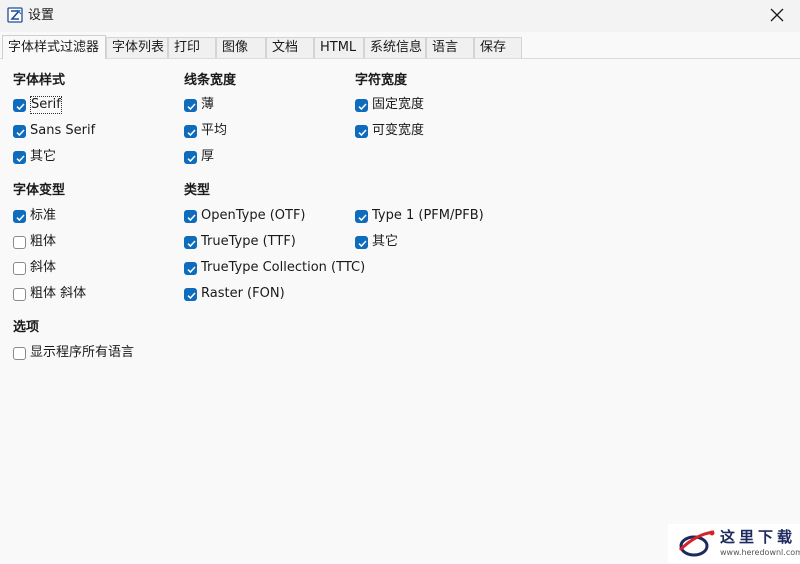 The width and height of the screenshot is (800, 564). What do you see at coordinates (760, 552) in the screenshot?
I see `watermark-url: www.heredownl.com` at bounding box center [760, 552].